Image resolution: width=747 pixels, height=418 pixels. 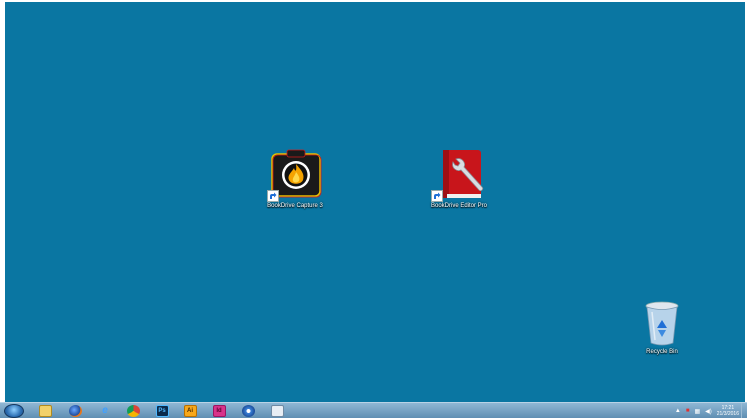 I want to click on book-wrench-icon, so click(x=459, y=175).